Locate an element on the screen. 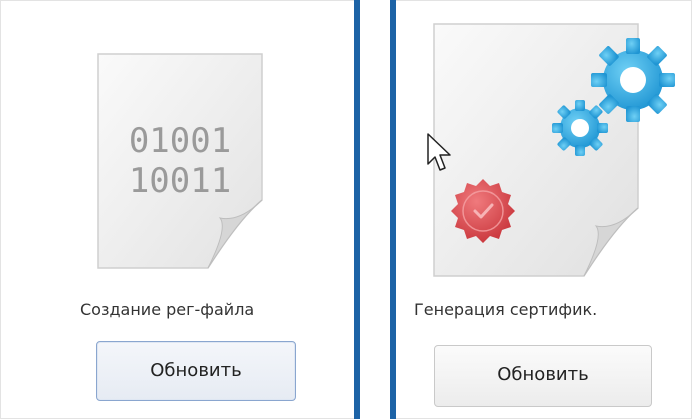  binary-document-icon: 01001 10011 is located at coordinates (180, 161).